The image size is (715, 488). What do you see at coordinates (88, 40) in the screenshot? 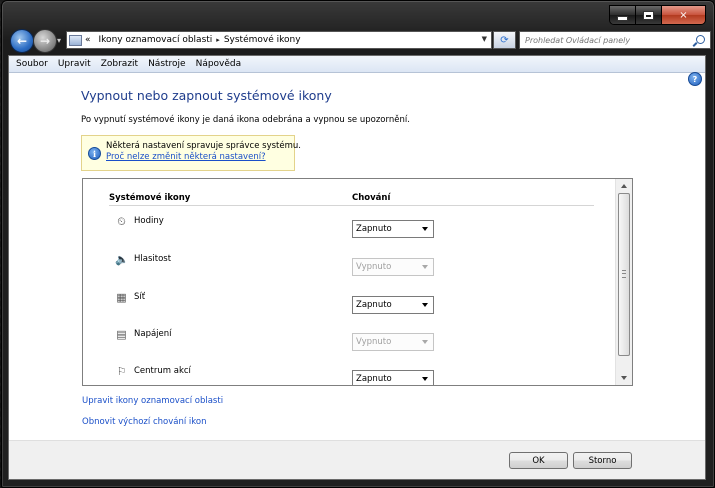
I see `breadcrumb-prefix: «` at bounding box center [88, 40].